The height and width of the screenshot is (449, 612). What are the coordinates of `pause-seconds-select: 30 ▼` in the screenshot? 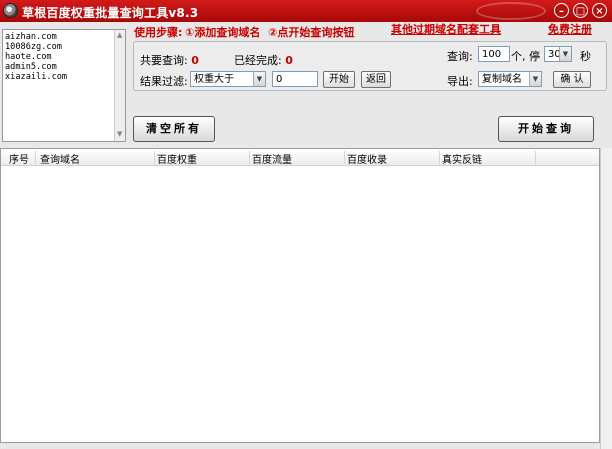 It's located at (558, 54).